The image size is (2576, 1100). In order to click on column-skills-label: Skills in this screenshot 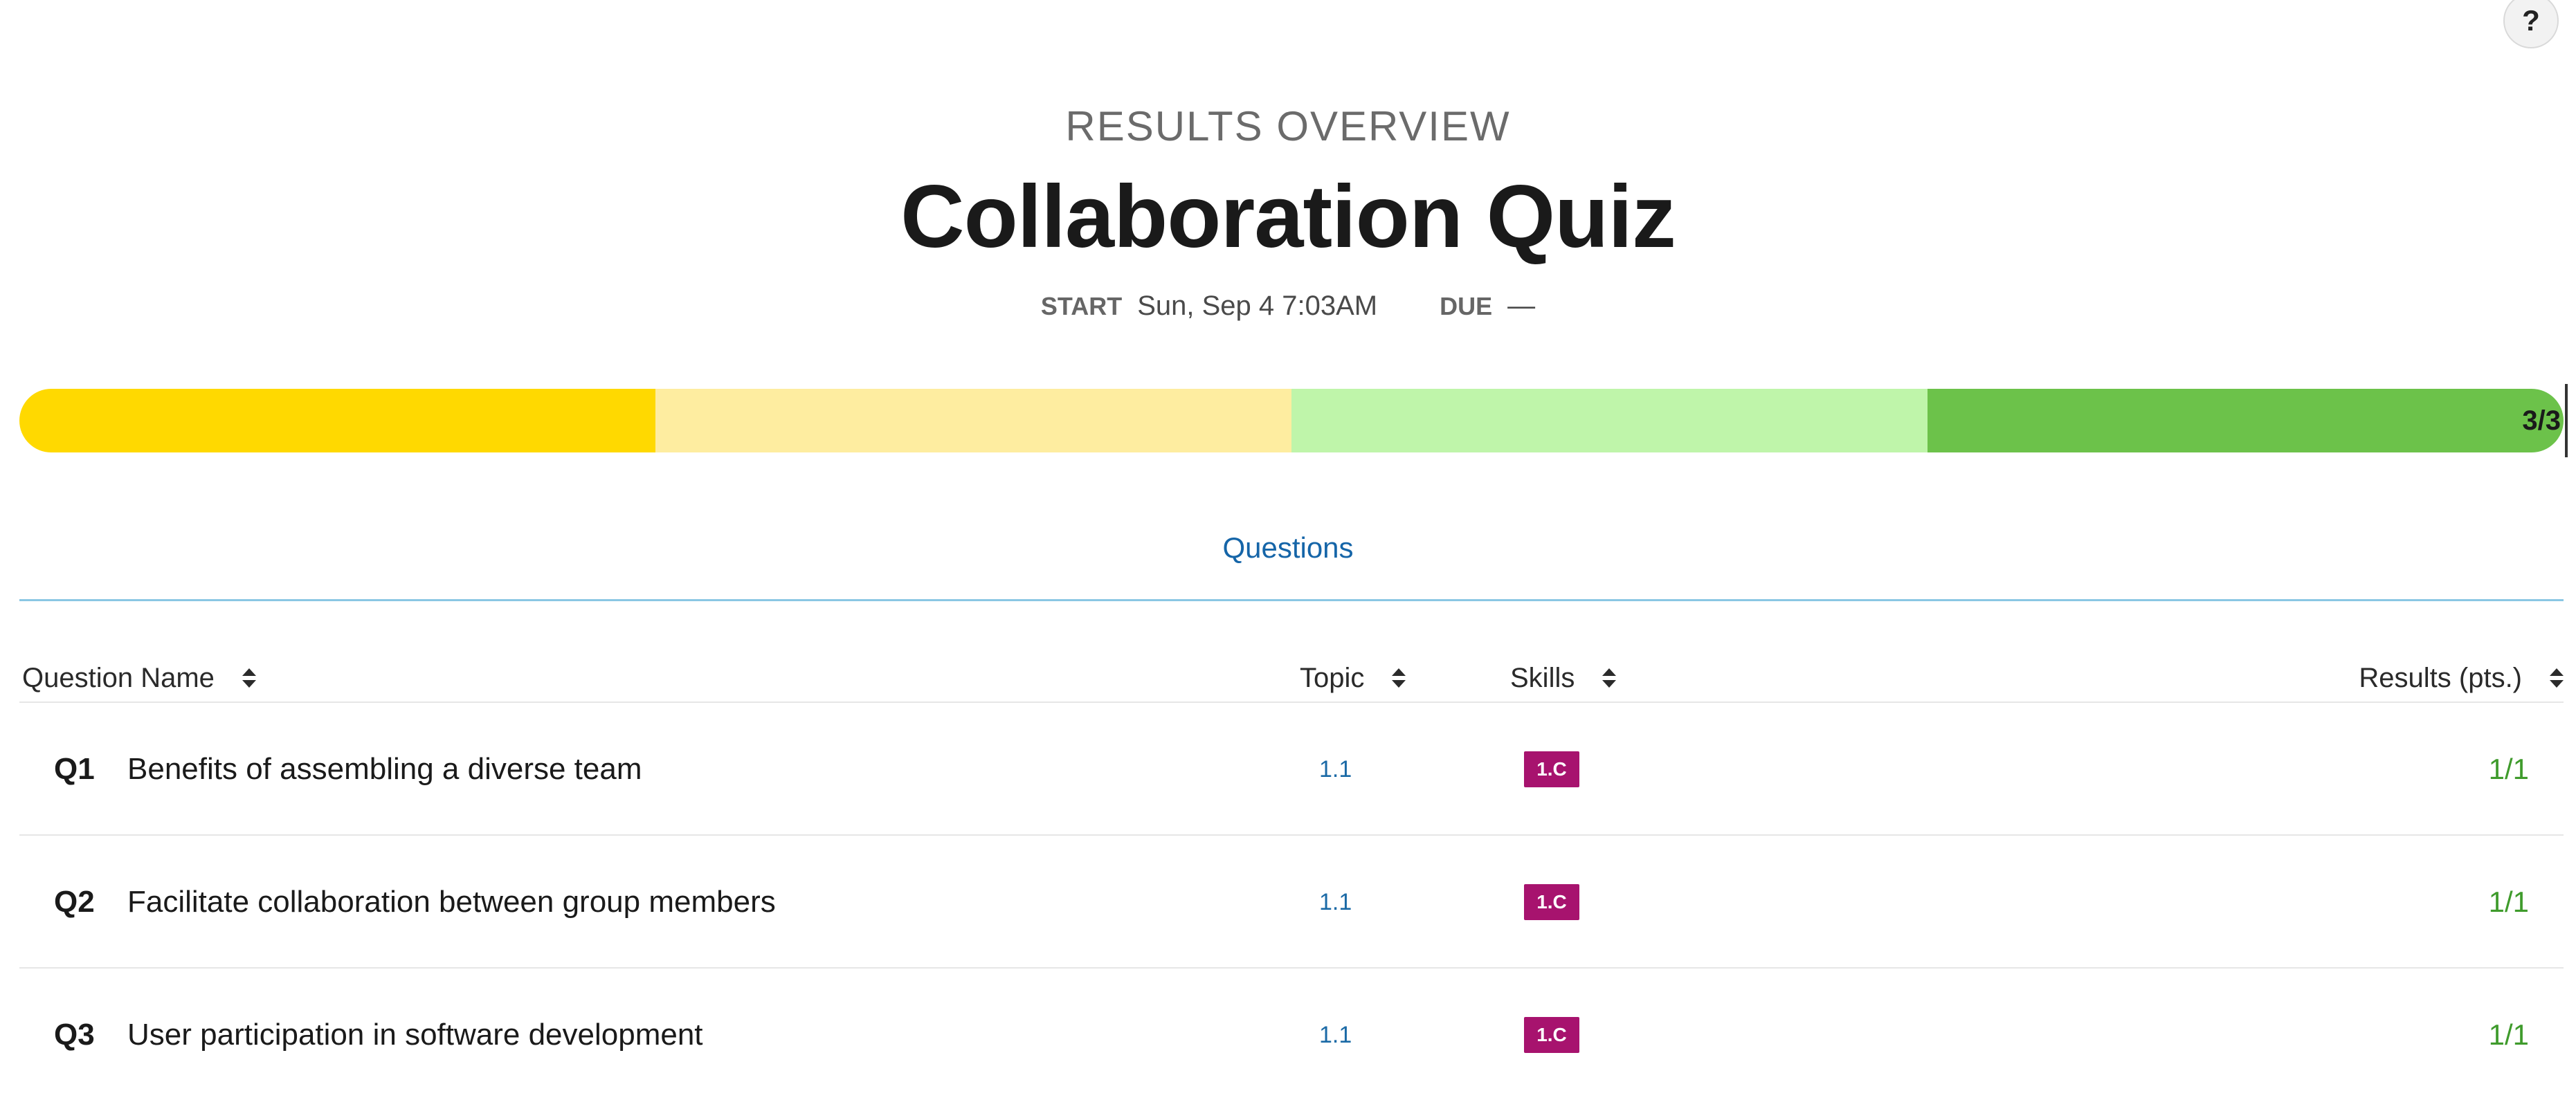, I will do `click(1542, 677)`.